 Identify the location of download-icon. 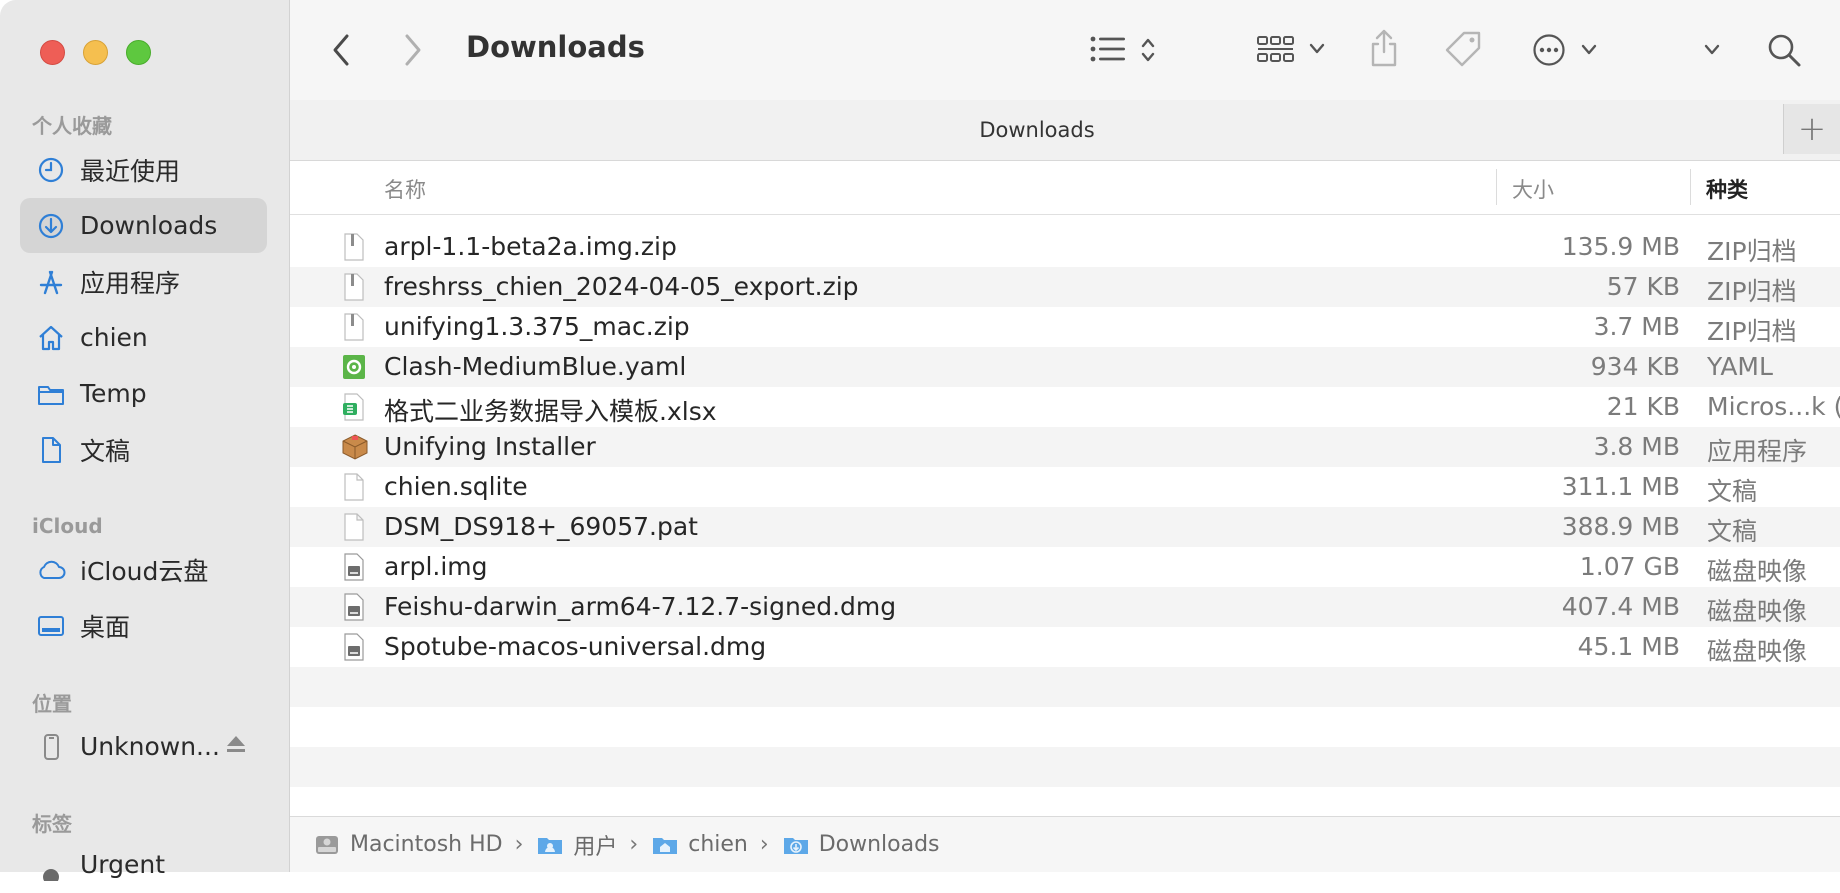
(51, 226).